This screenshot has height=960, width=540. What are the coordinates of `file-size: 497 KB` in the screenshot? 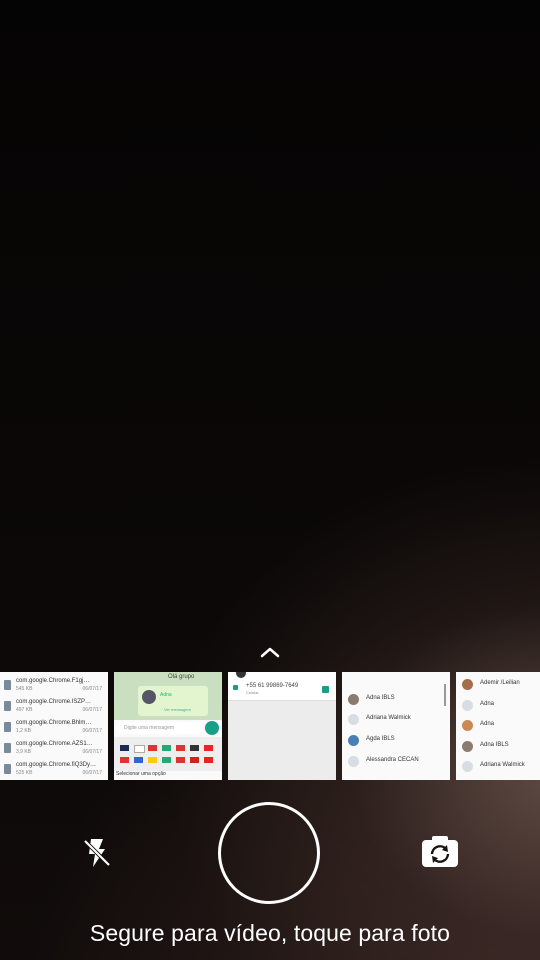 It's located at (24, 710).